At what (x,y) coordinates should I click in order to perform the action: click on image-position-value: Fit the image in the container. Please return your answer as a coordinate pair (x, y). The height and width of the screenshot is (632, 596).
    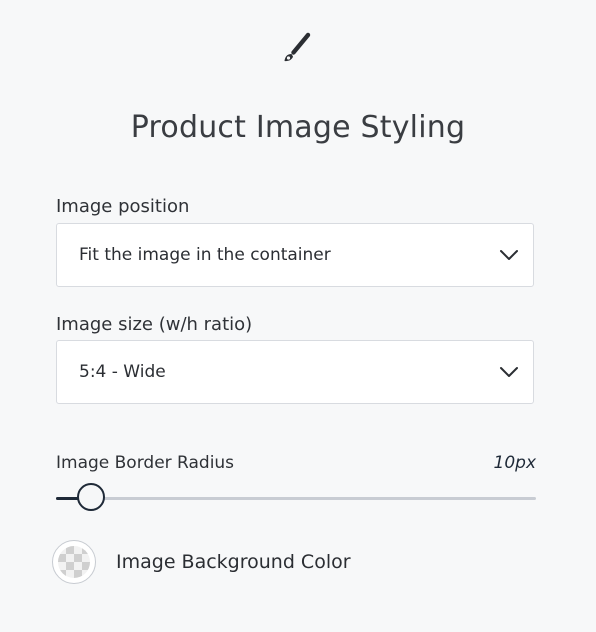
    Looking at the image, I should click on (205, 255).